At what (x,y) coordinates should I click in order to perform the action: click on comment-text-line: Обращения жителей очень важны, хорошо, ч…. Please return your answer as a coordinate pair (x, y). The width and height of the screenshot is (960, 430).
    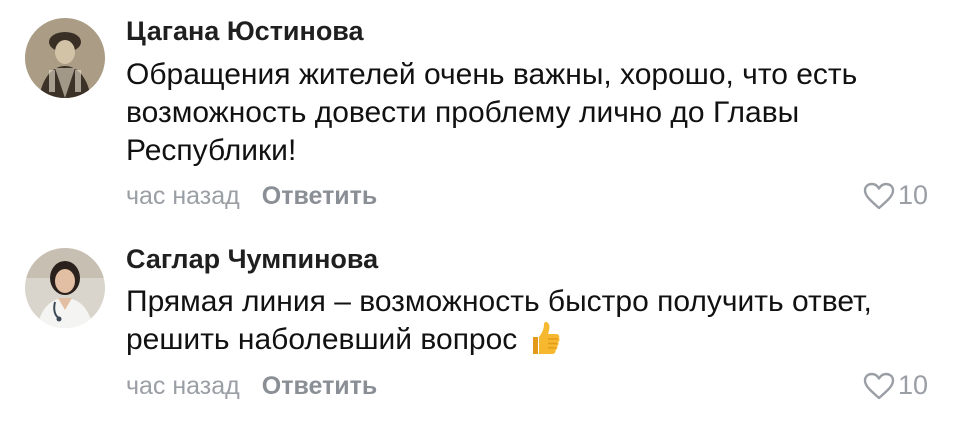
    Looking at the image, I should click on (492, 74).